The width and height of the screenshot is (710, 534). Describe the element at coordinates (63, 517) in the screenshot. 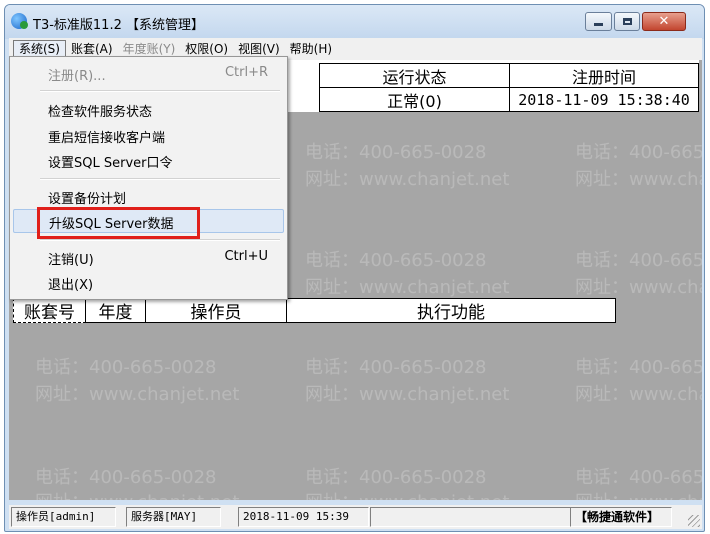

I see `status-operator: 操作员[admin]` at that location.